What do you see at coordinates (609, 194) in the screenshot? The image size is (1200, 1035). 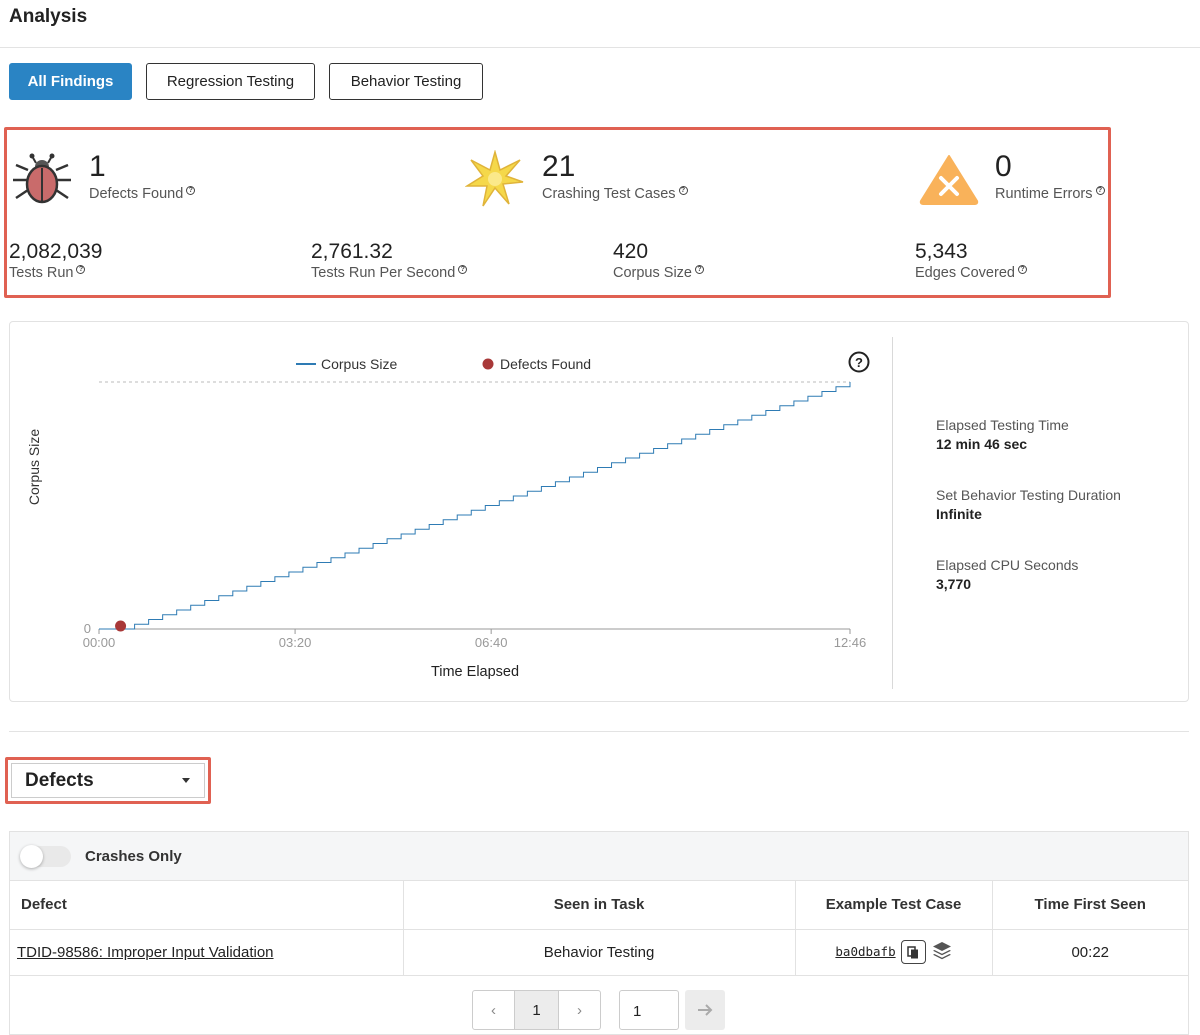 I see `crashing-test-cases-label: Crashing Test Cases` at bounding box center [609, 194].